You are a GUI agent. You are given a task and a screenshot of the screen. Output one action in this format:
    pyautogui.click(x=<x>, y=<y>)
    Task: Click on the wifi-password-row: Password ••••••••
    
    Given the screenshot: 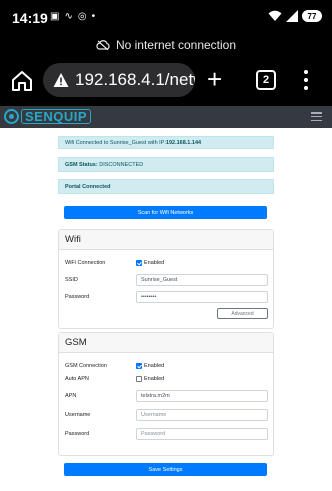 What is the action you would take?
    pyautogui.click(x=166, y=297)
    